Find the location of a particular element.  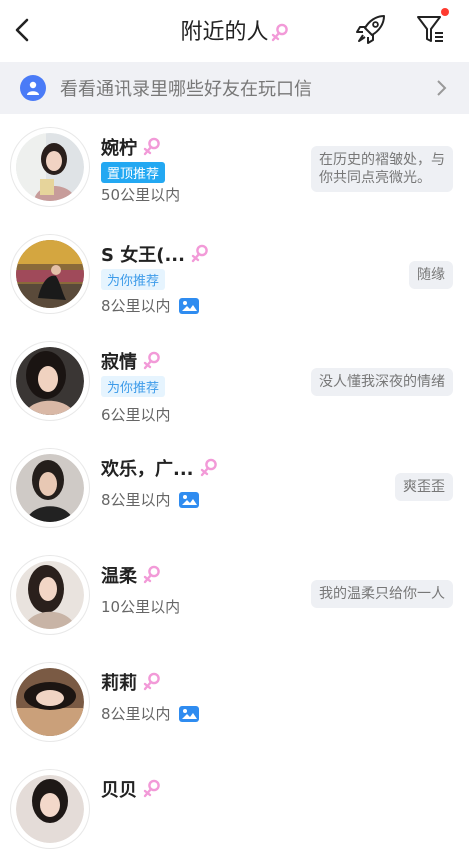

banner-text: 看看通讯录里哪些好友在玩口信 is located at coordinates (186, 89).